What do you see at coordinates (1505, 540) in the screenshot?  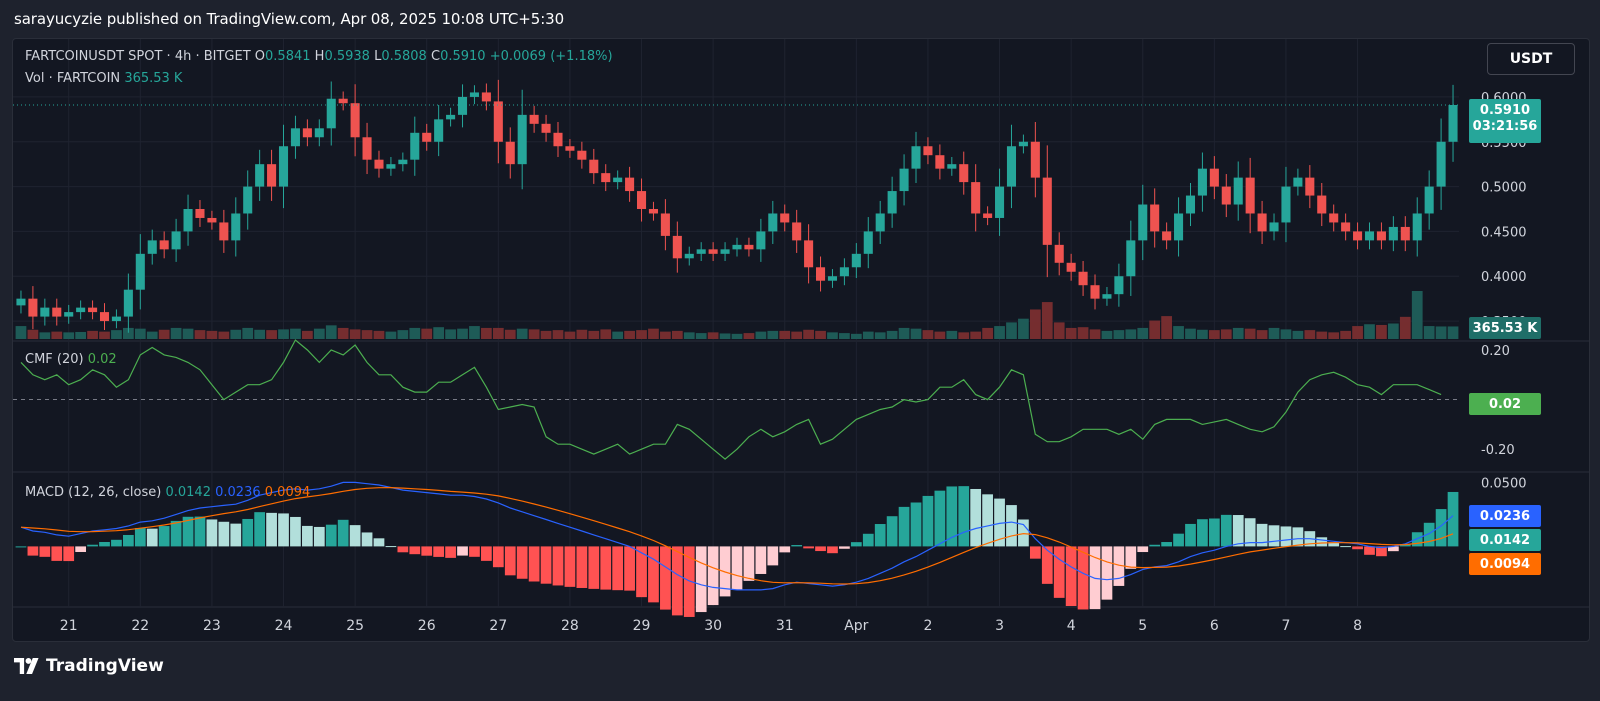 I see `macd-tag: 0.0142` at bounding box center [1505, 540].